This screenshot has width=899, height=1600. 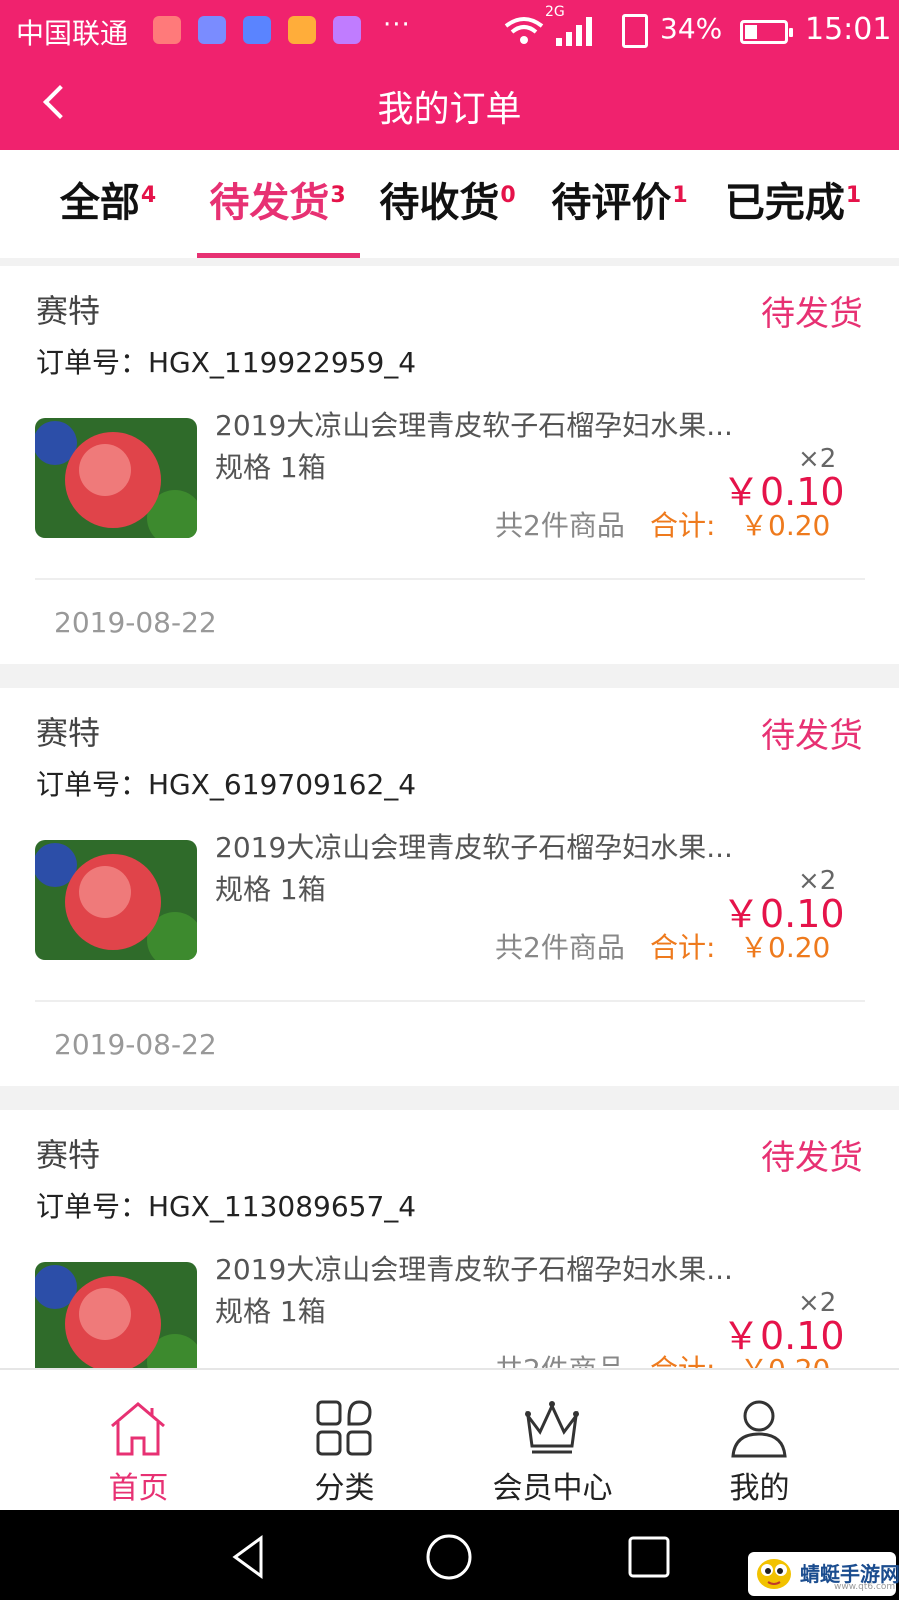 I want to click on bottom-nav: 首页 分类 会员中心 我的, so click(x=449, y=1439).